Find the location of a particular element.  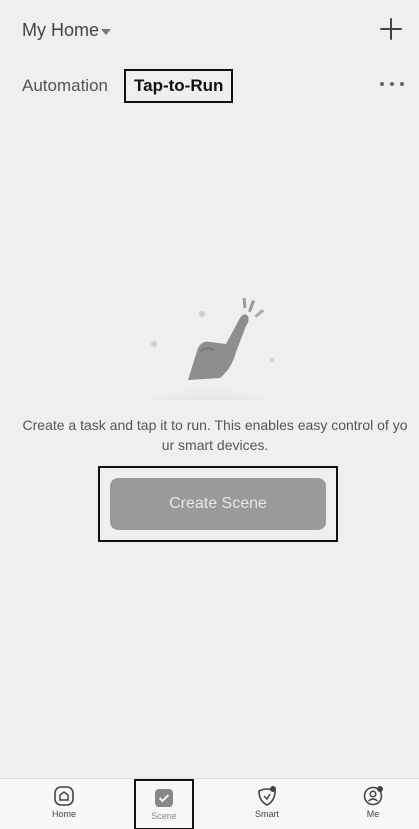

nav-home: Home is located at coordinates (64, 804).